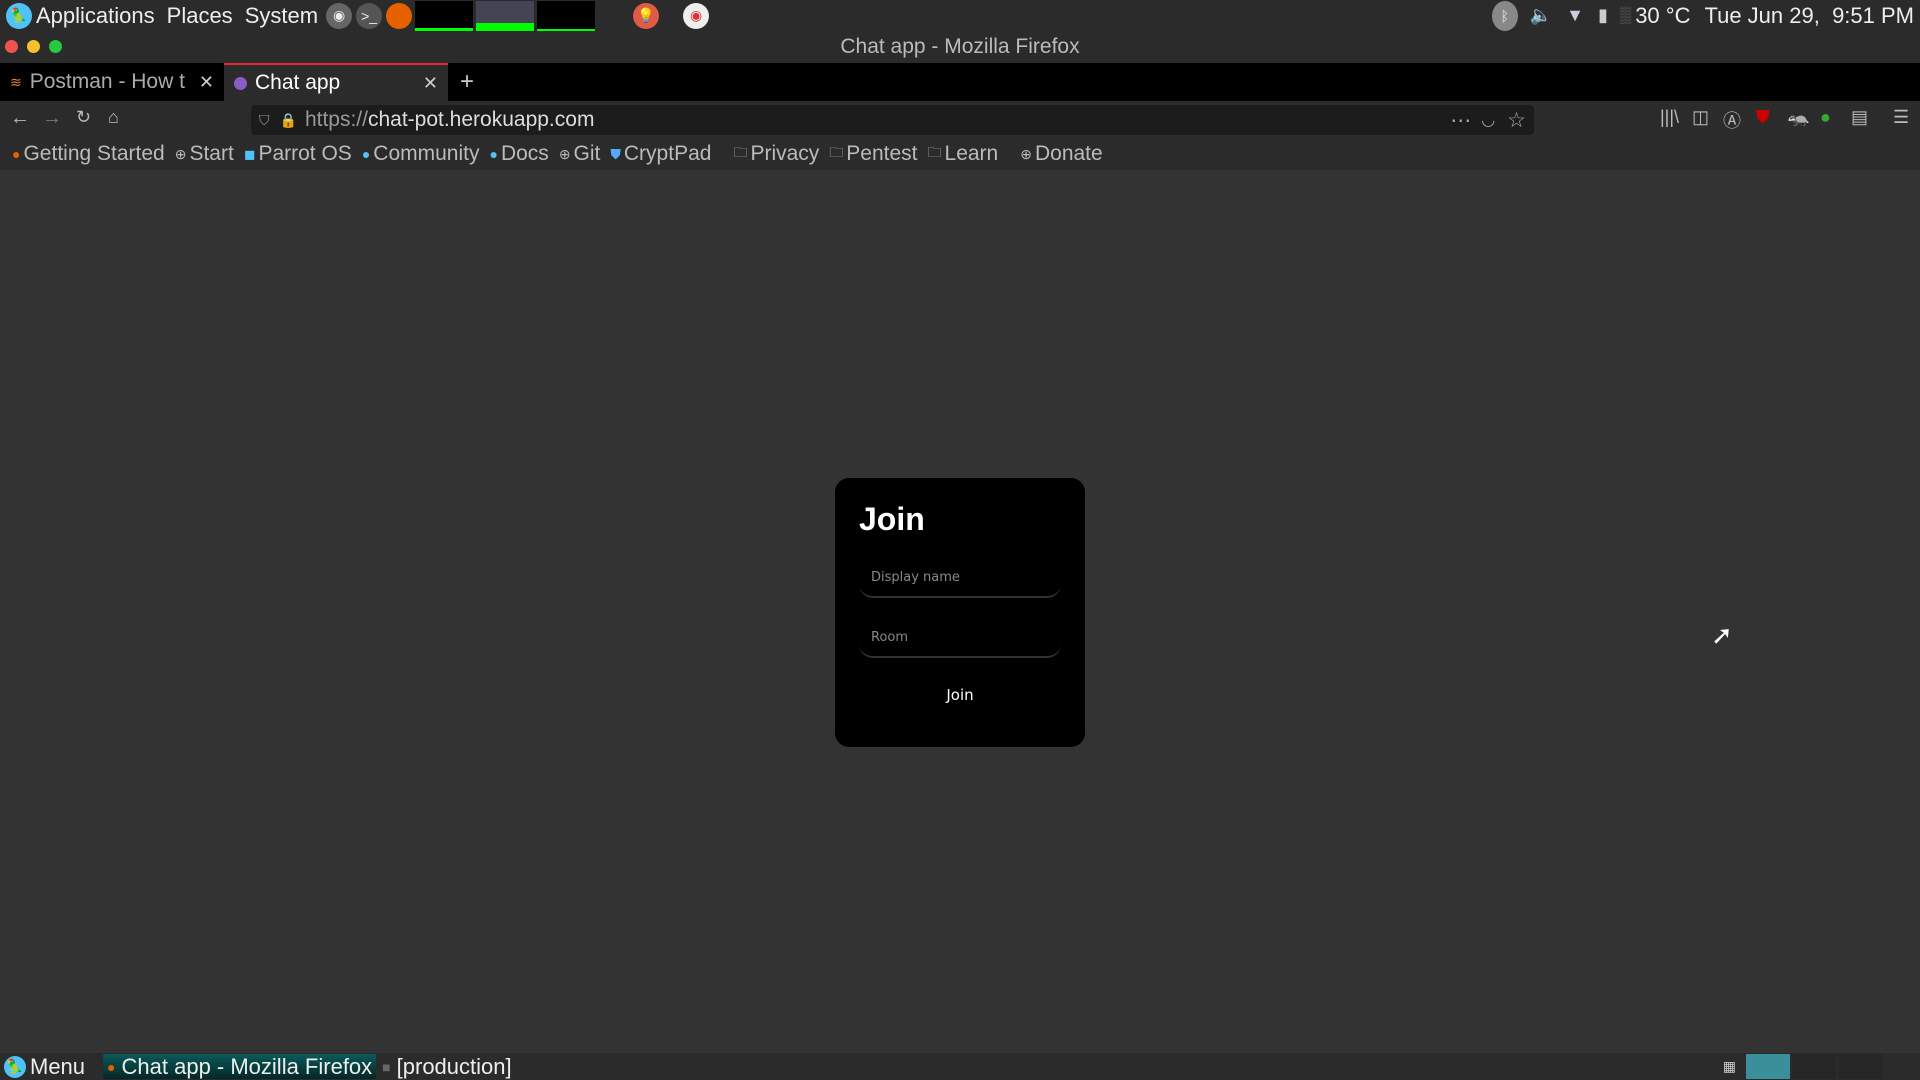 The width and height of the screenshot is (1920, 1080). What do you see at coordinates (960, 638) in the screenshot?
I see `room-input` at bounding box center [960, 638].